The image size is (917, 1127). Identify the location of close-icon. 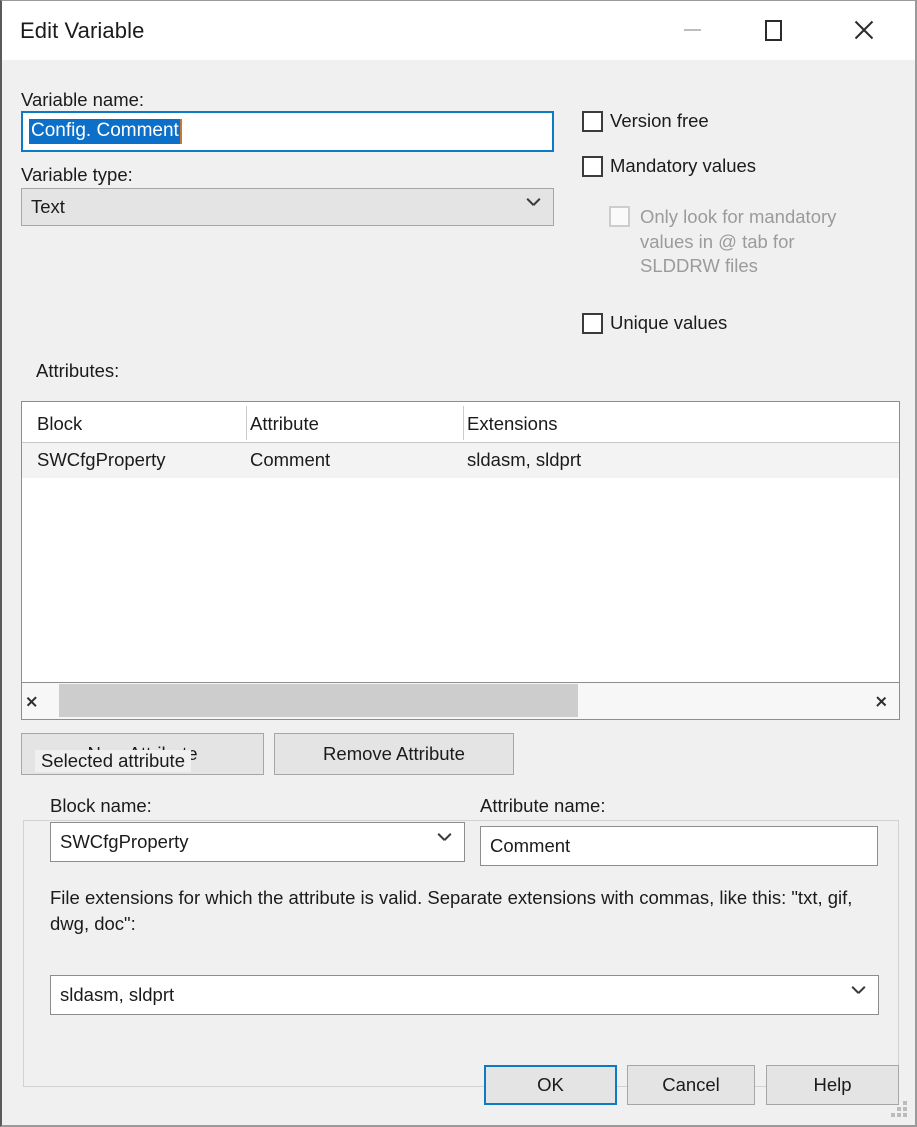
(864, 30).